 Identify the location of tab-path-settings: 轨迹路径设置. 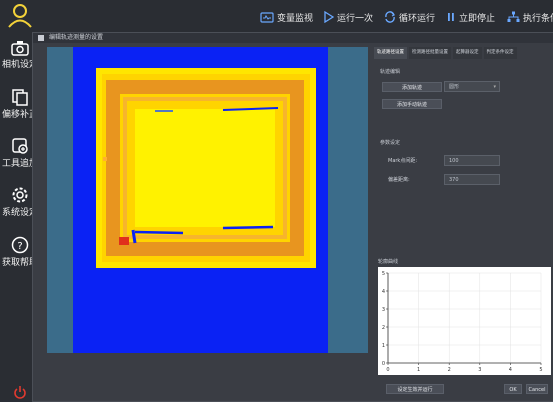
(390, 53).